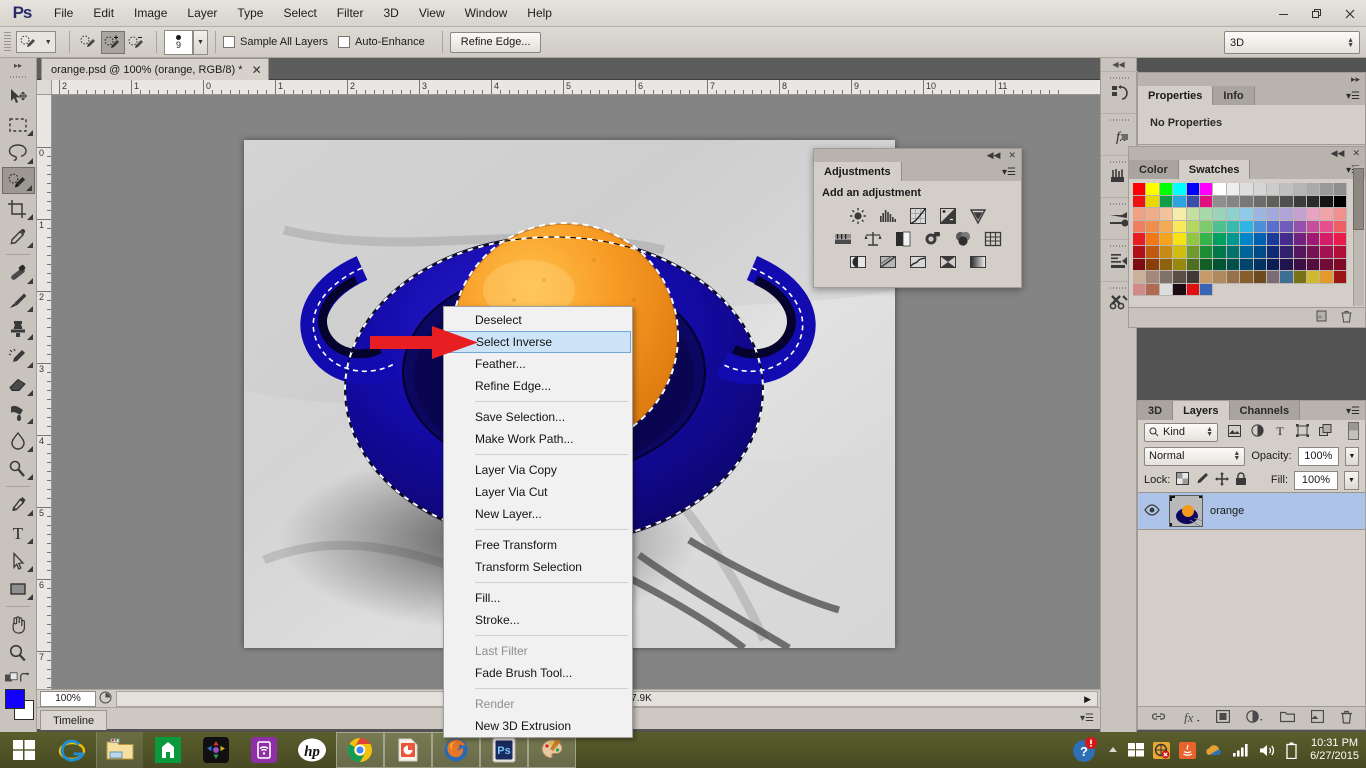 This screenshot has width=1366, height=768. Describe the element at coordinates (1280, 432) in the screenshot. I see `type-layers-icon: T` at that location.